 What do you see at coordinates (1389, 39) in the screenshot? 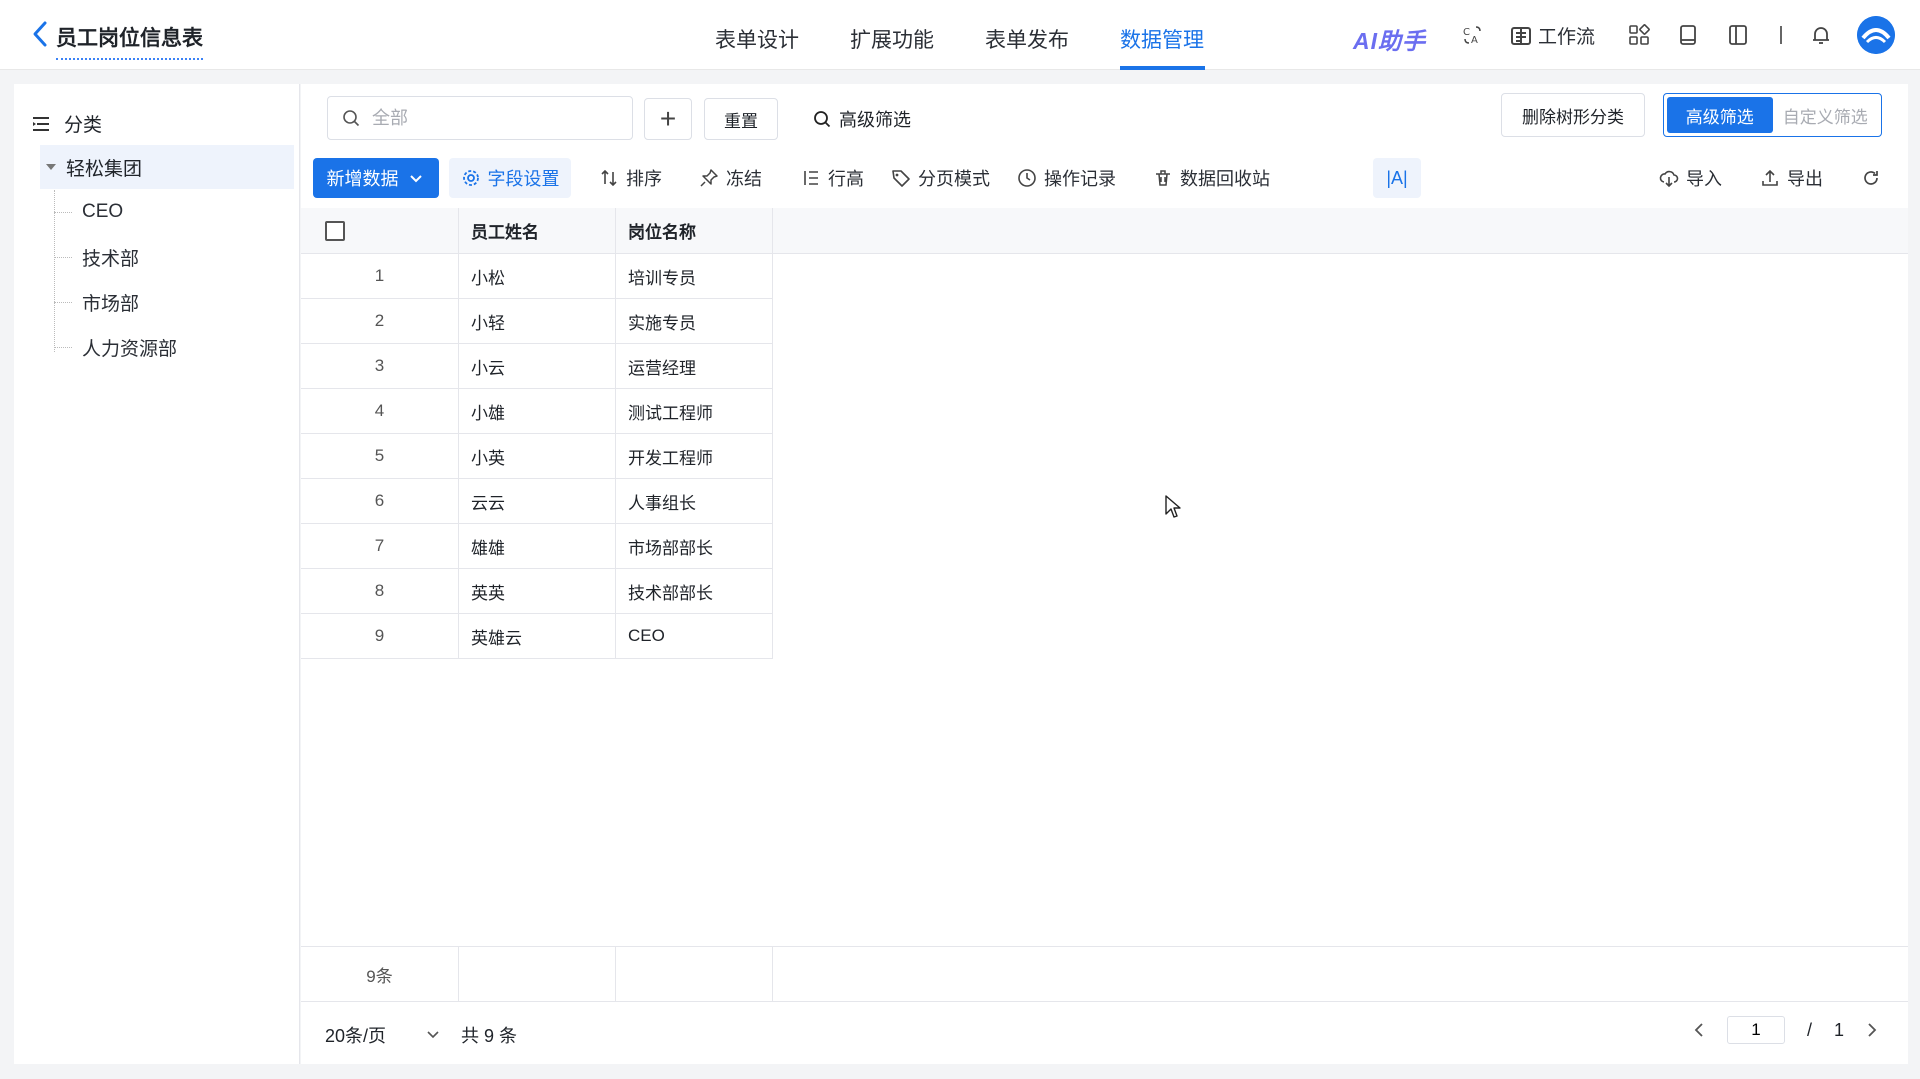
I see `ai-assistant-button: AI助手` at bounding box center [1389, 39].